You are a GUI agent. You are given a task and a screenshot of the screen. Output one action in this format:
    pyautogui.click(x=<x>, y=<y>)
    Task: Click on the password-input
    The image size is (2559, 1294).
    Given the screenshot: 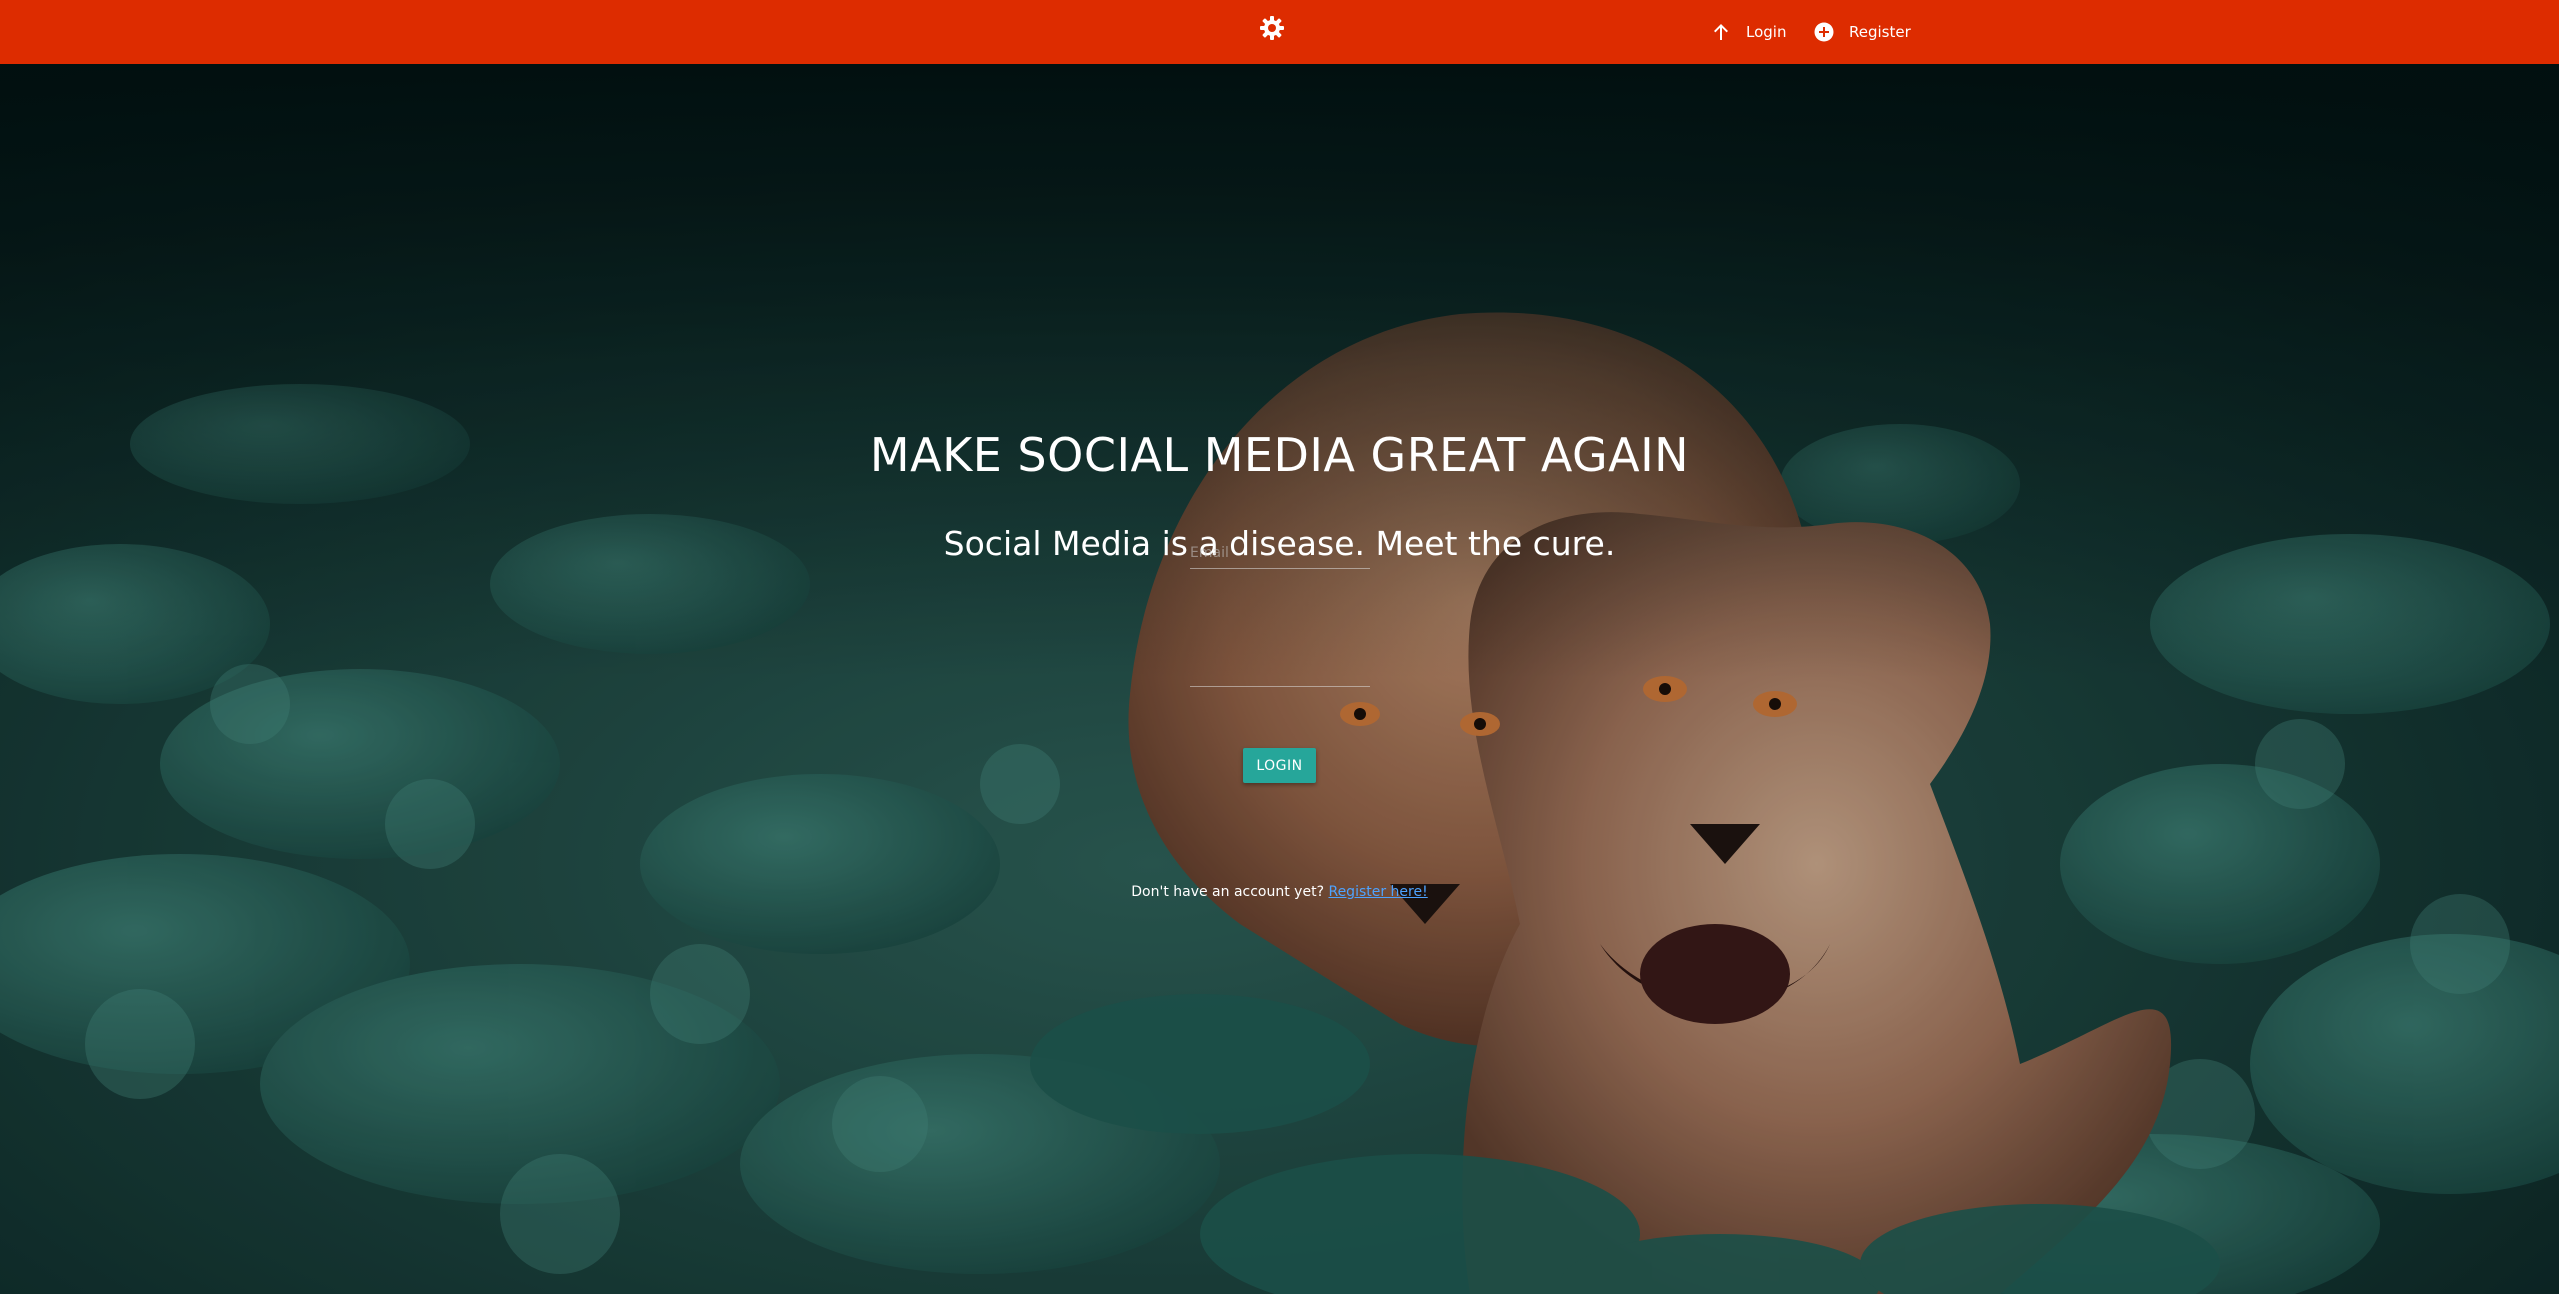 What is the action you would take?
    pyautogui.click(x=1280, y=671)
    